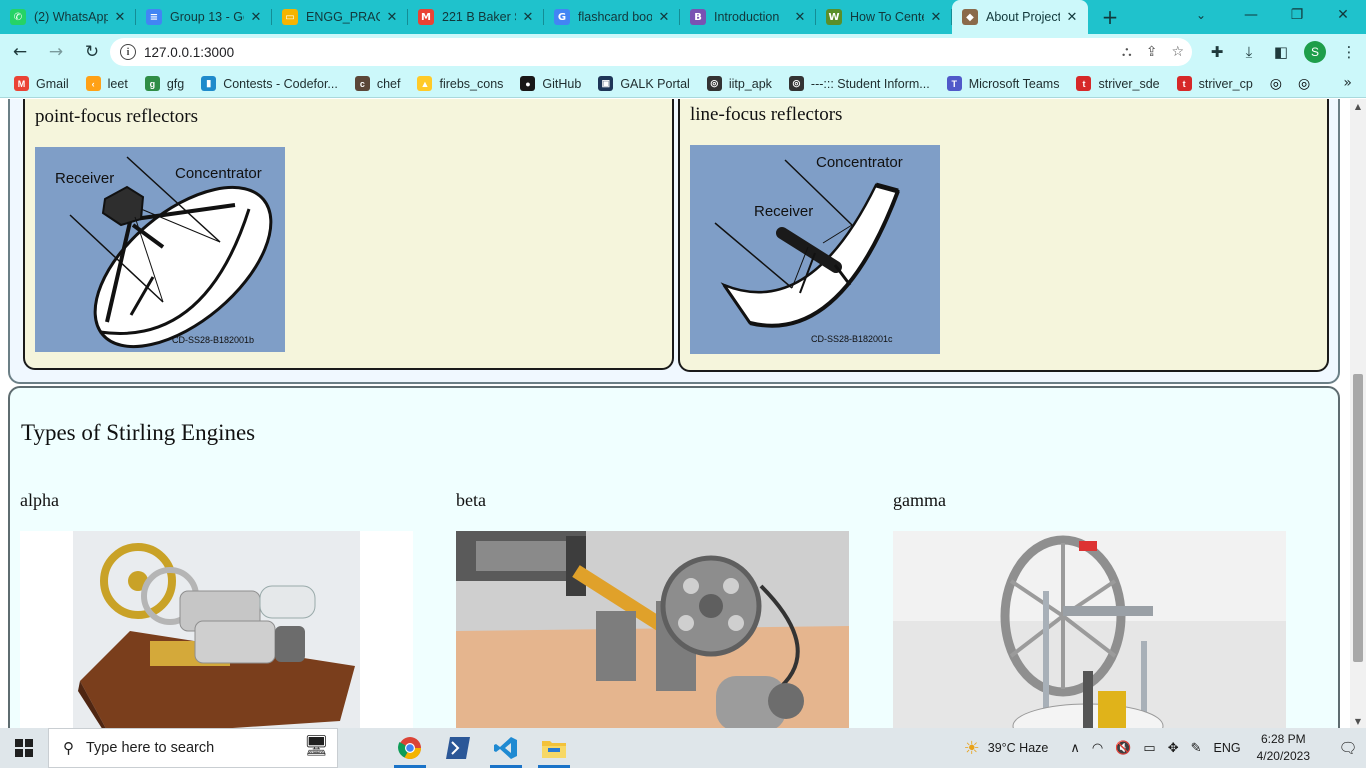 The image size is (1366, 768). Describe the element at coordinates (652, 629) in the screenshot. I see `beta-engine-image` at that location.